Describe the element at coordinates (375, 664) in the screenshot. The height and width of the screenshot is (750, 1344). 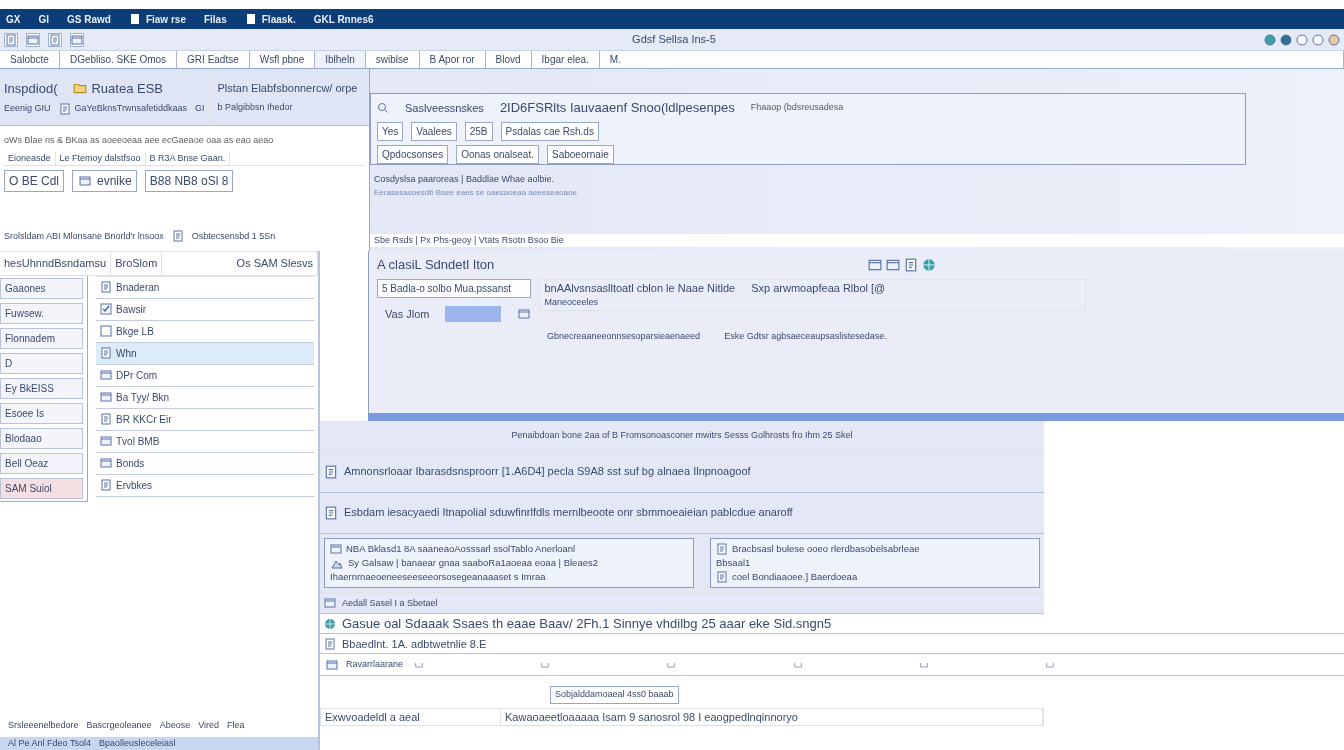
I see `ruler-label: Ravarrlaarane` at that location.